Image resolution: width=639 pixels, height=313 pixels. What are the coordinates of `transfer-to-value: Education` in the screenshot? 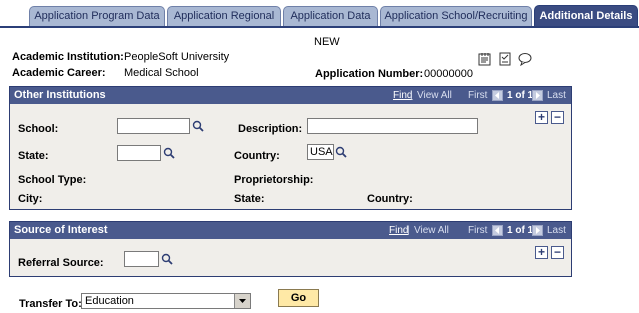 It's located at (109, 301).